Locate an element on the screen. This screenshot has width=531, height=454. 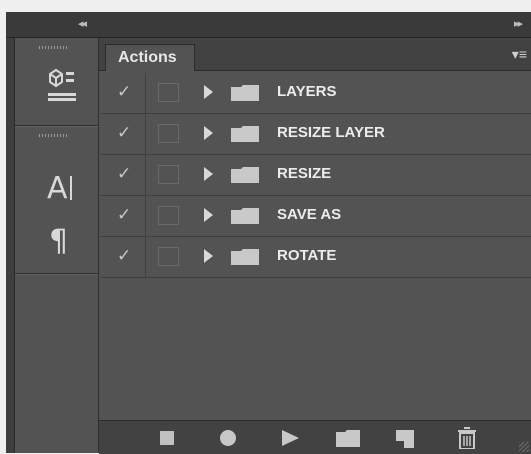
action-set-row: ✓ RESIZE is located at coordinates (316, 175).